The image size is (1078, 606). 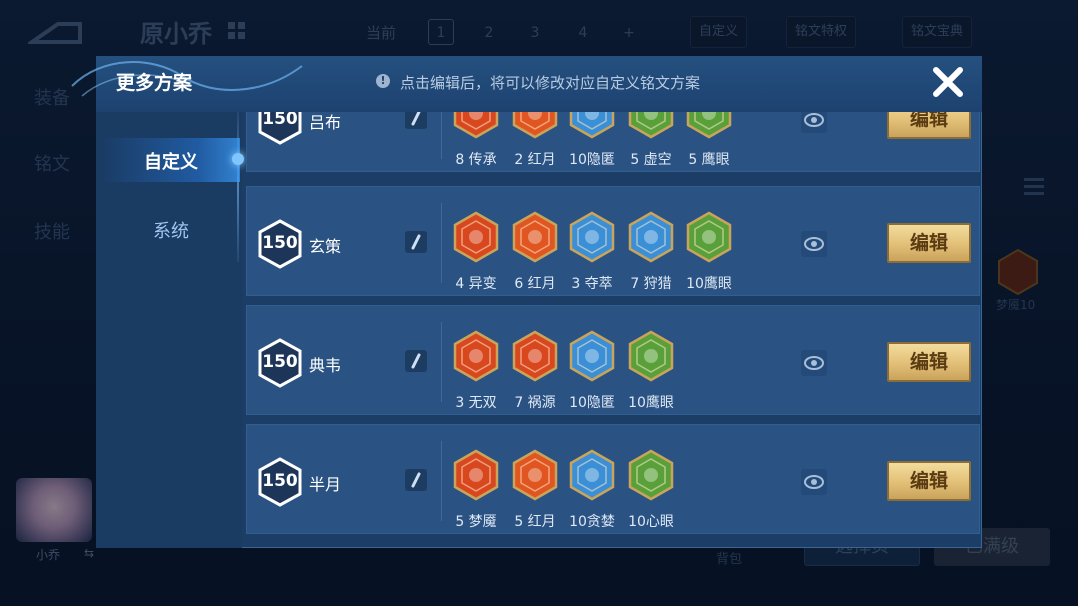 What do you see at coordinates (651, 237) in the screenshot?
I see `blue-hunt-icon` at bounding box center [651, 237].